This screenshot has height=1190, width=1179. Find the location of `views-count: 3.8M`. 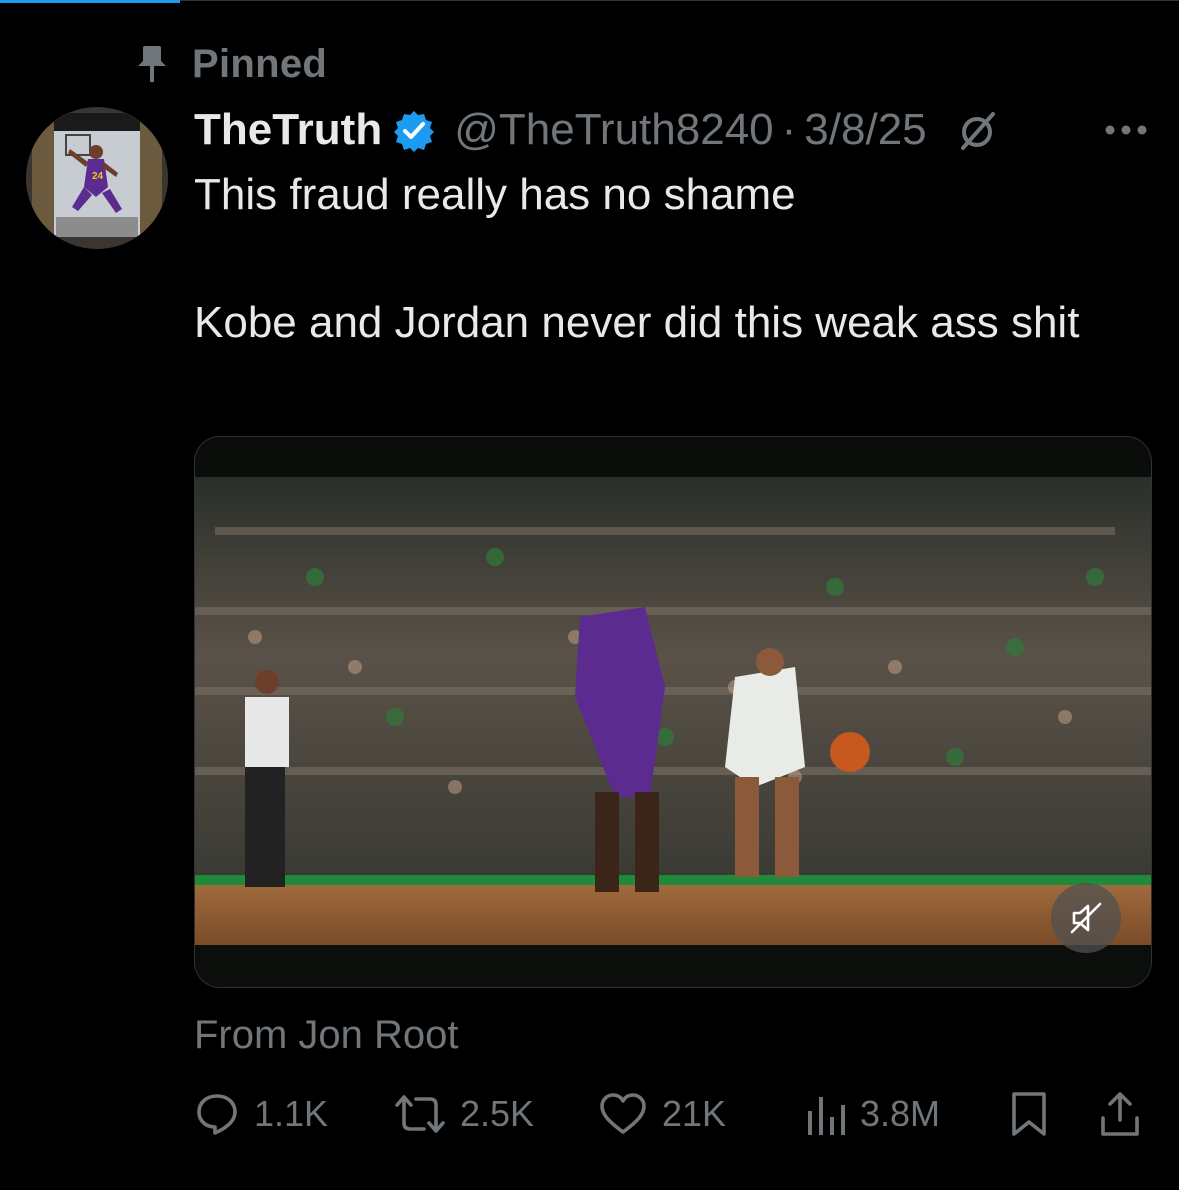

views-count: 3.8M is located at coordinates (900, 1113).